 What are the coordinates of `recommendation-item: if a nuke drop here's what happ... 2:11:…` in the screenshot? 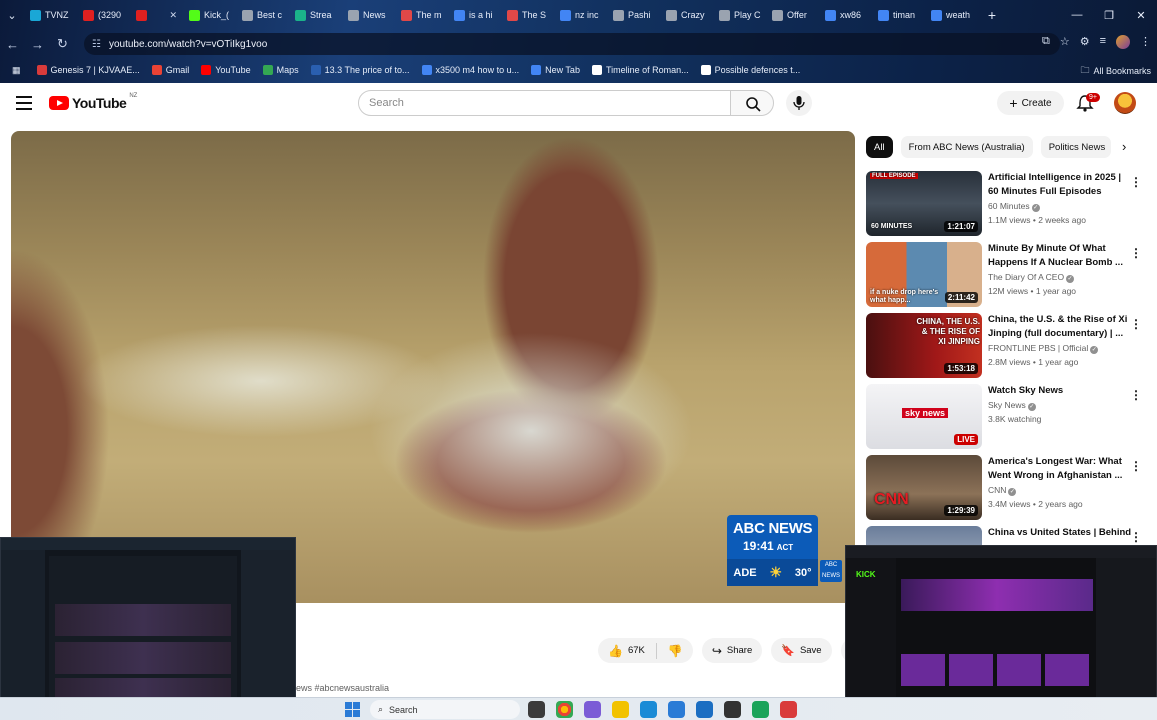 It's located at (1009, 275).